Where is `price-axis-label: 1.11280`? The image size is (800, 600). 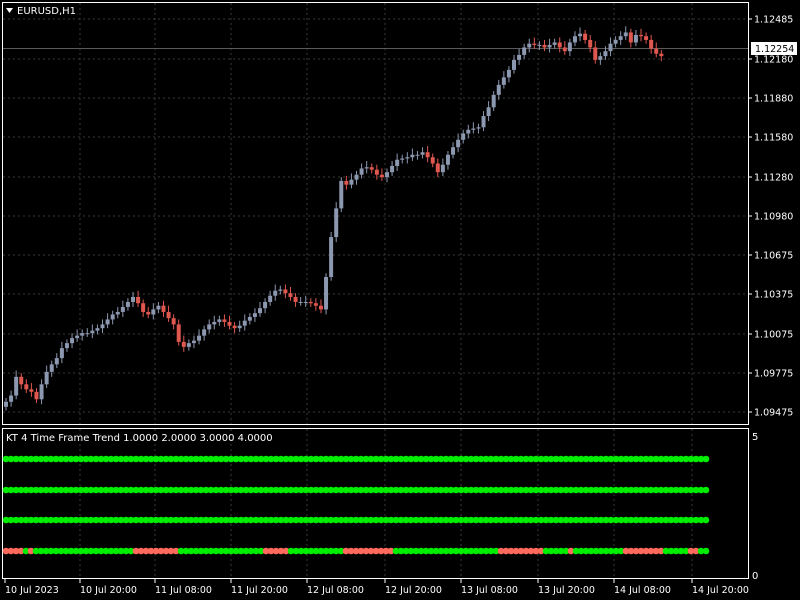
price-axis-label: 1.11280 is located at coordinates (773, 178).